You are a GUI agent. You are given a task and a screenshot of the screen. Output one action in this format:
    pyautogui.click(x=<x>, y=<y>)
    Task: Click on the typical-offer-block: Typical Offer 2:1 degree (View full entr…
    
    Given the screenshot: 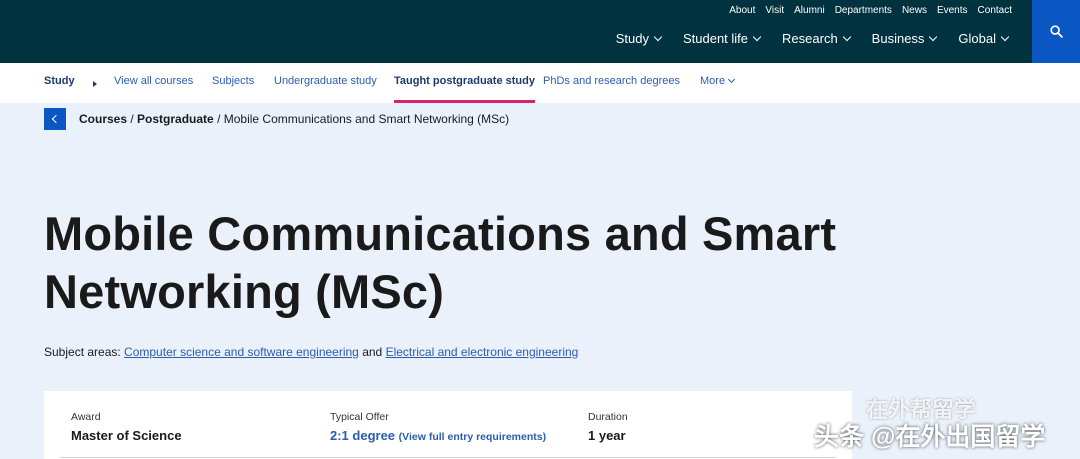 What is the action you would take?
    pyautogui.click(x=438, y=427)
    